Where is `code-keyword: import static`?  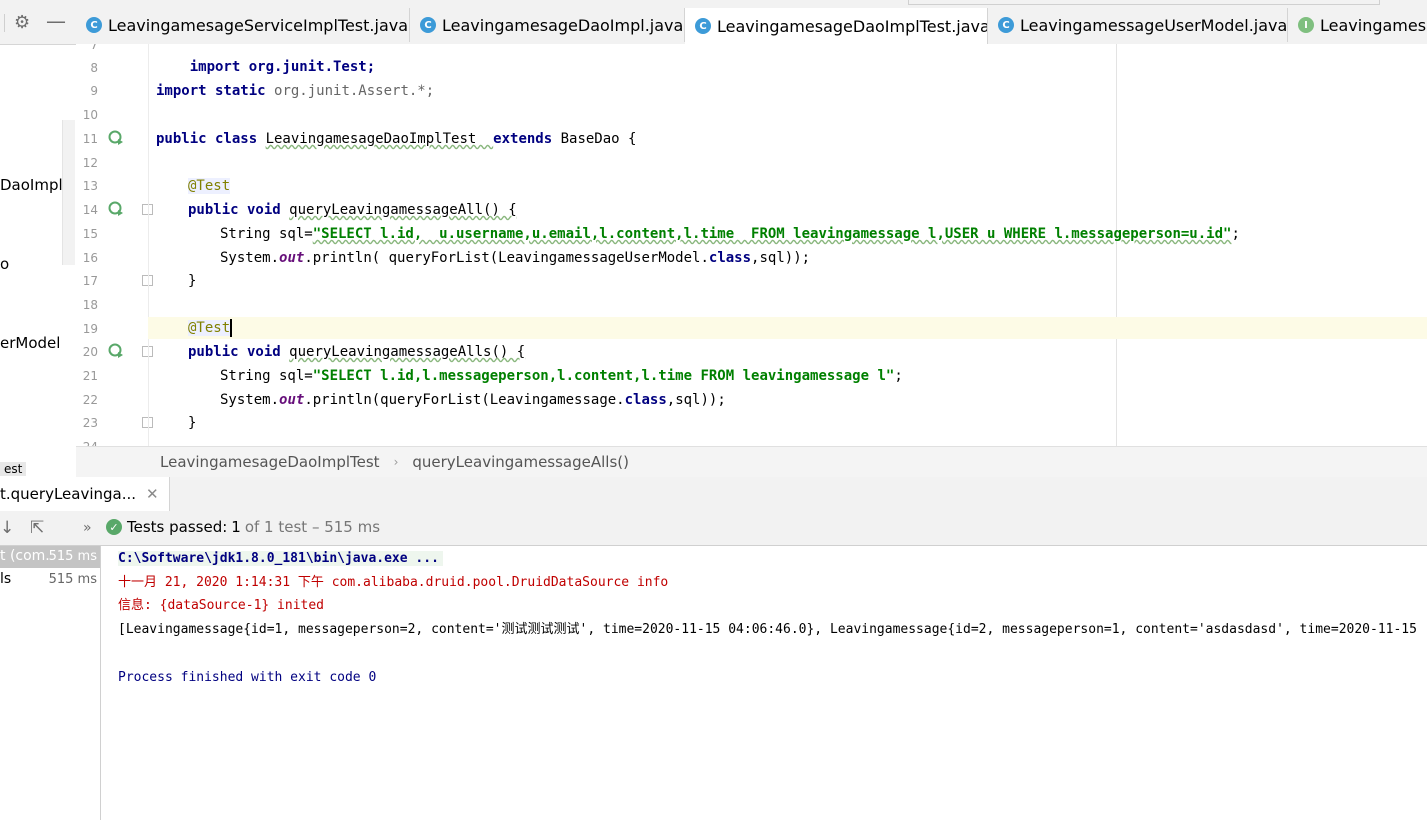
code-keyword: import static is located at coordinates (215, 91).